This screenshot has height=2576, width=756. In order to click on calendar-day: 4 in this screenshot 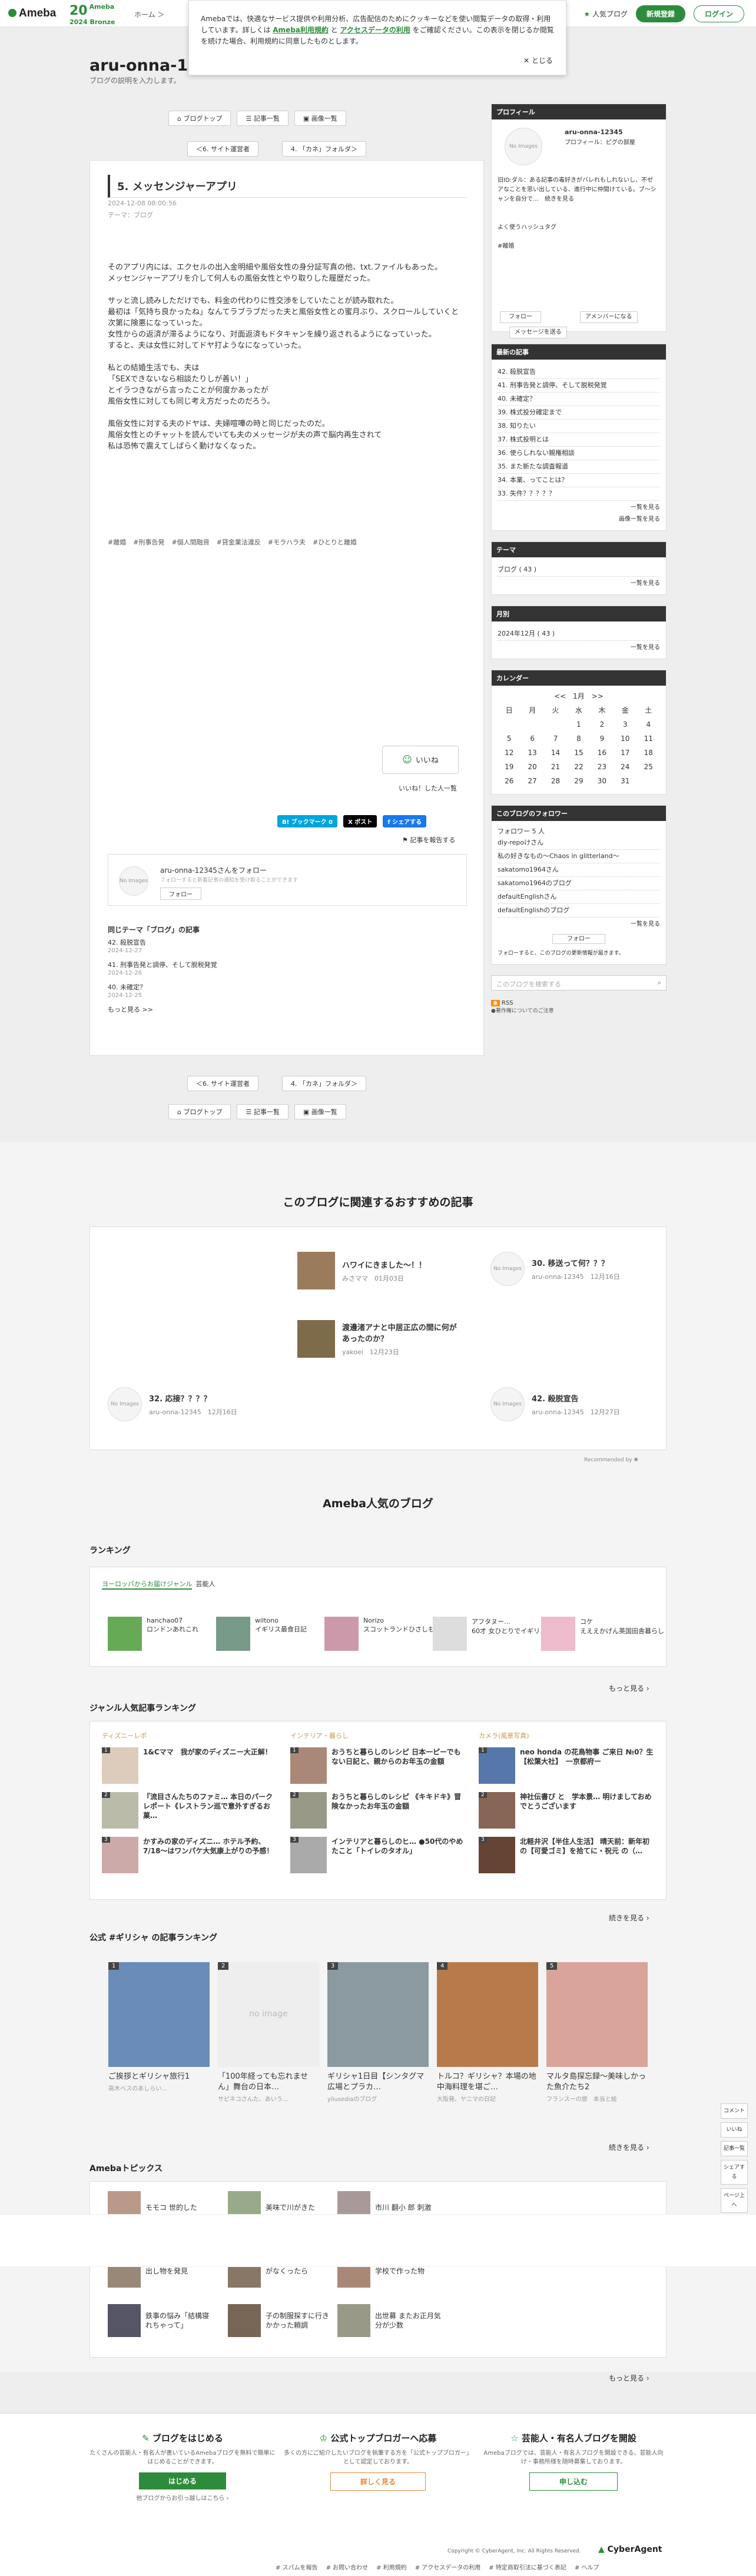, I will do `click(648, 724)`.